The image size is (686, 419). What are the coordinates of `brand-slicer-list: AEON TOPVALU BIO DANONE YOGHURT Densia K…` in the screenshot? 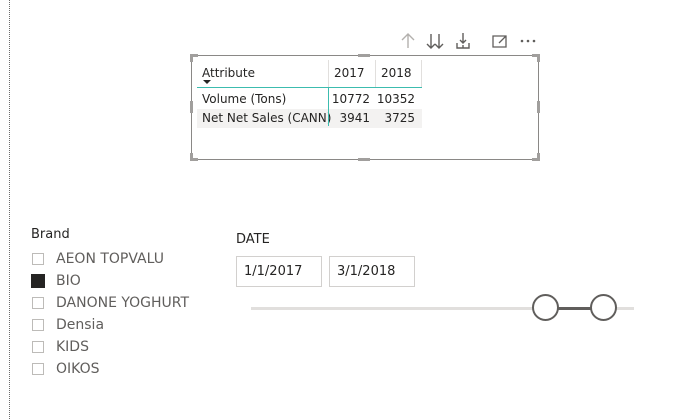 It's located at (121, 315).